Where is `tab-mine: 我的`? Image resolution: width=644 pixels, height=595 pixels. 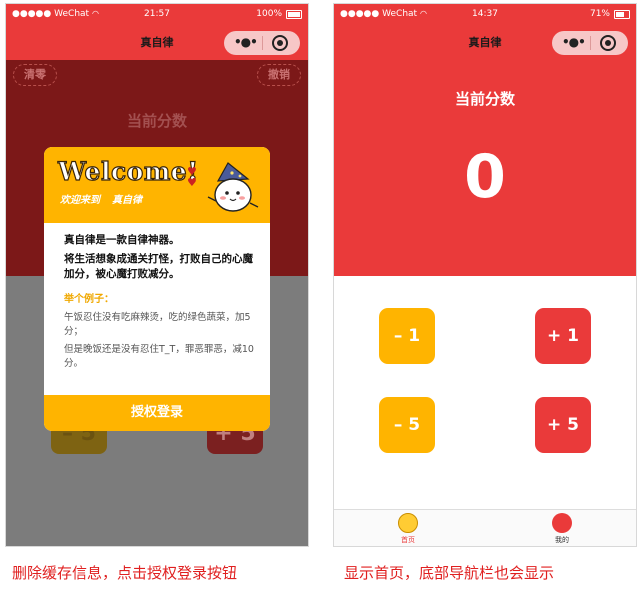 tab-mine: 我的 is located at coordinates (562, 529).